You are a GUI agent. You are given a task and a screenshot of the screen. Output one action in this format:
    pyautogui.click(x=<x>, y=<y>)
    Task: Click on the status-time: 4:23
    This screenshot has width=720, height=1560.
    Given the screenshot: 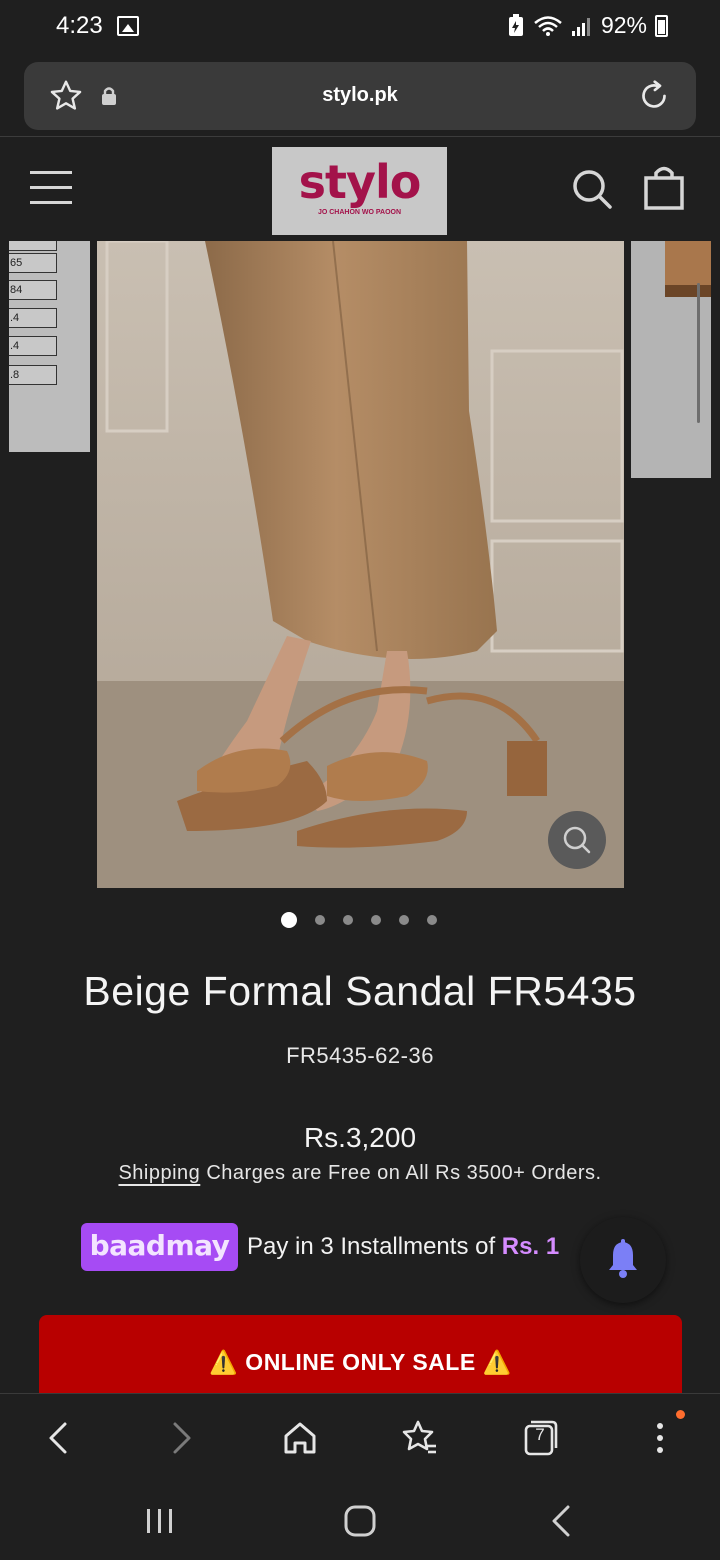 What is the action you would take?
    pyautogui.click(x=79, y=25)
    